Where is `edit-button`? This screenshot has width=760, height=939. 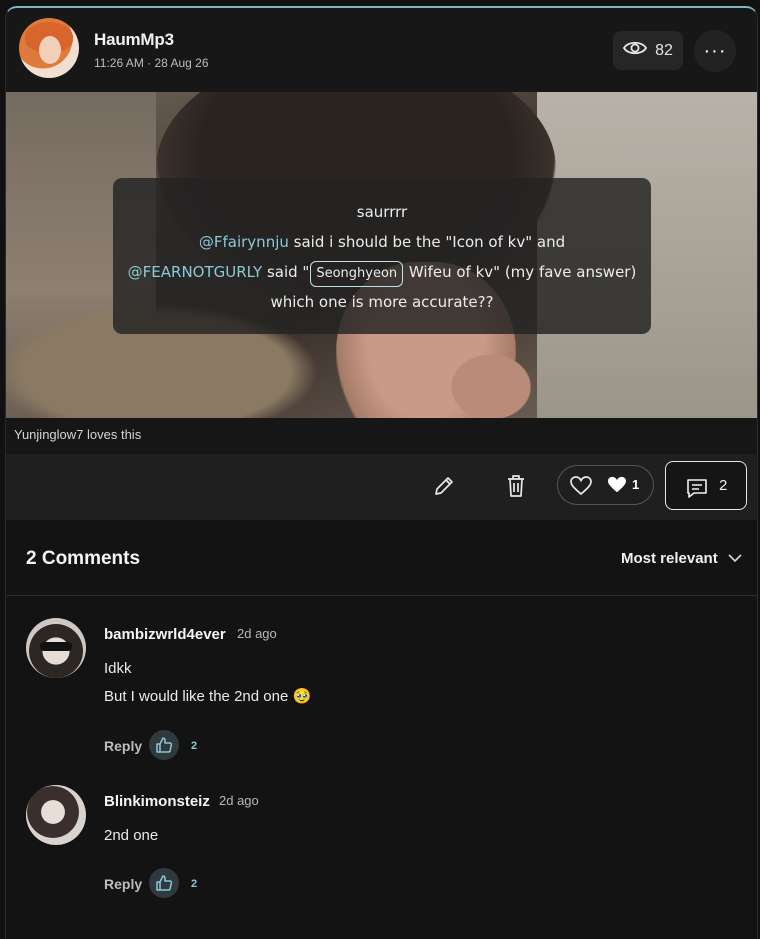
edit-button is located at coordinates (444, 486).